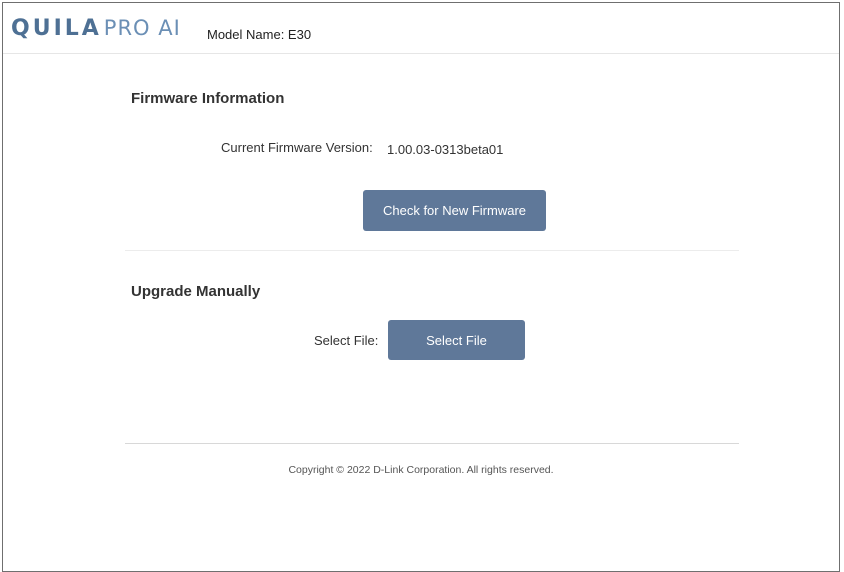  Describe the element at coordinates (297, 147) in the screenshot. I see `current-firmware-version-label: Current Firmware Version:` at that location.